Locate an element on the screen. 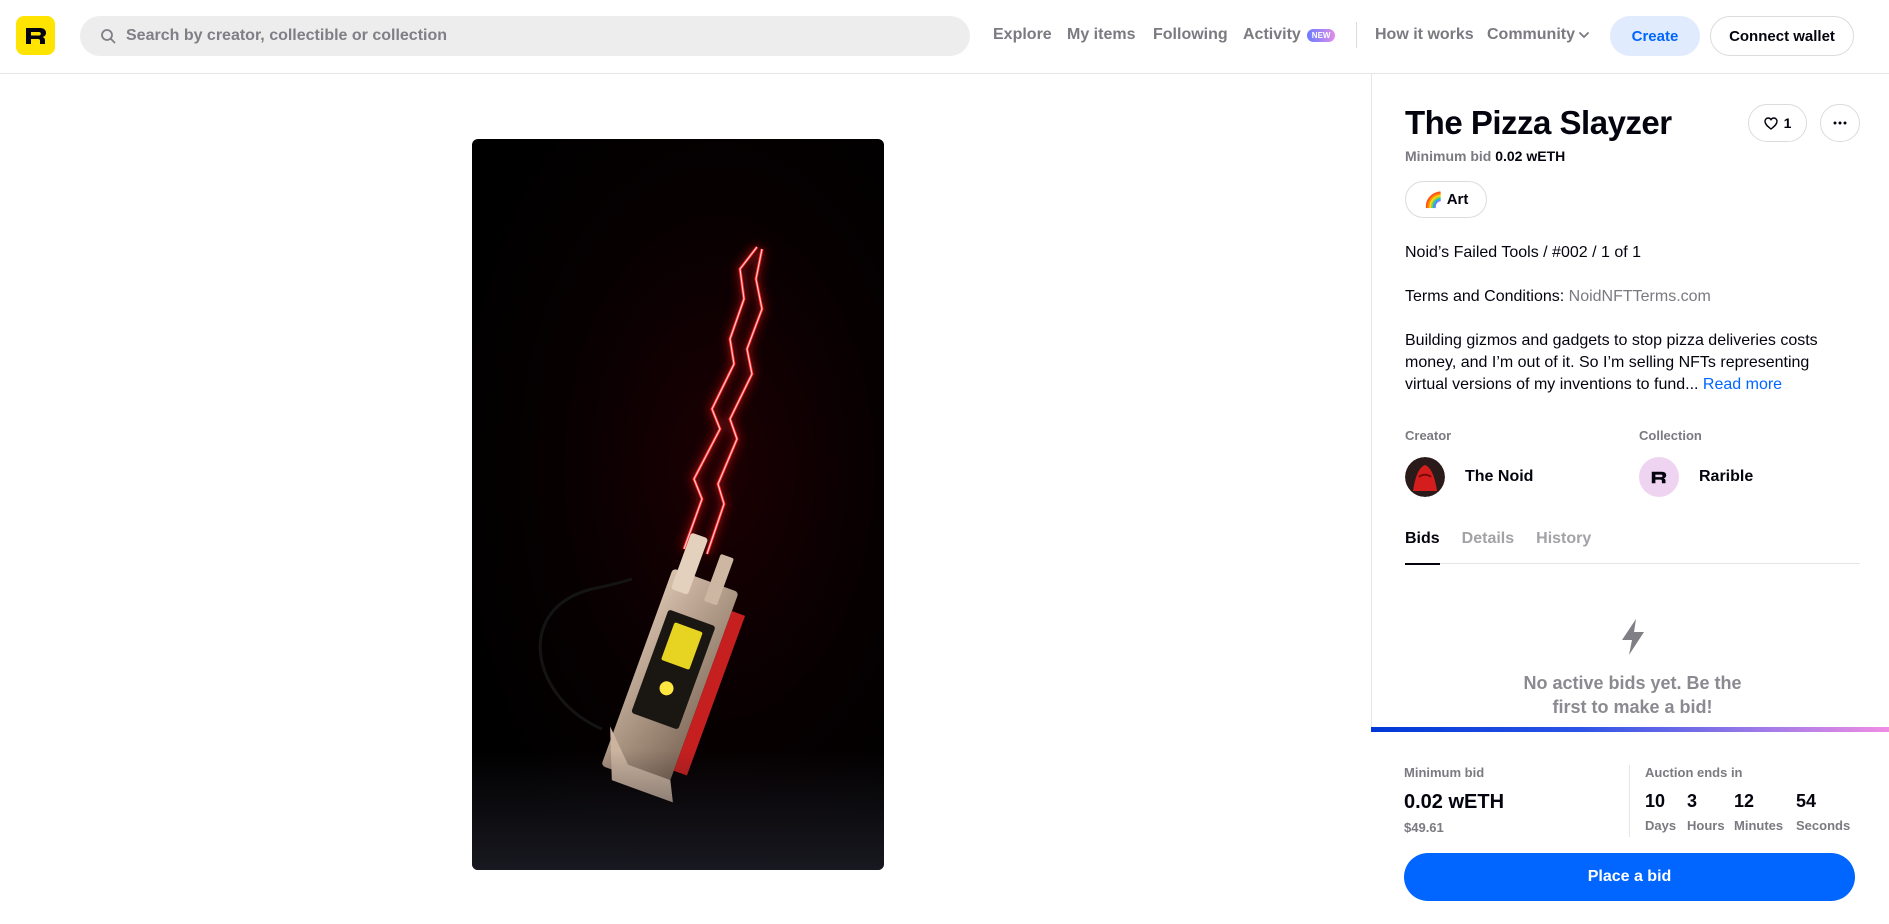  category-label: Art is located at coordinates (1457, 199).